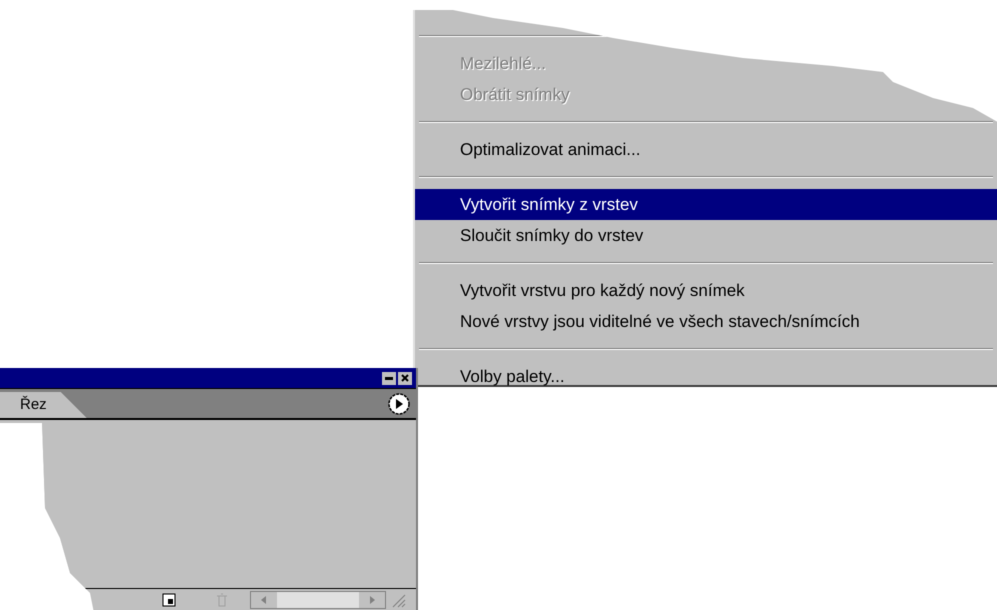  I want to click on close-icon, so click(405, 378).